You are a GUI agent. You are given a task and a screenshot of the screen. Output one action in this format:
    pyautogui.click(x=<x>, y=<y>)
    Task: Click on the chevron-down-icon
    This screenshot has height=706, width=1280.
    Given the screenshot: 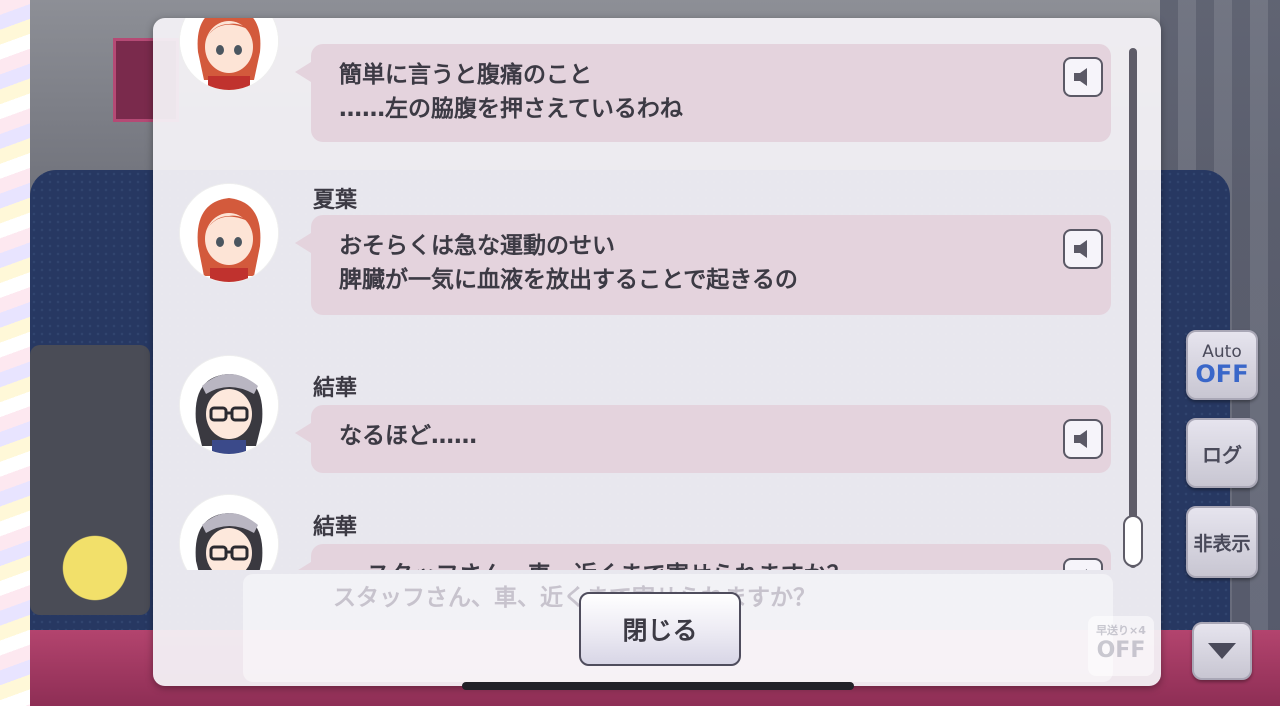 What is the action you would take?
    pyautogui.click(x=1222, y=651)
    